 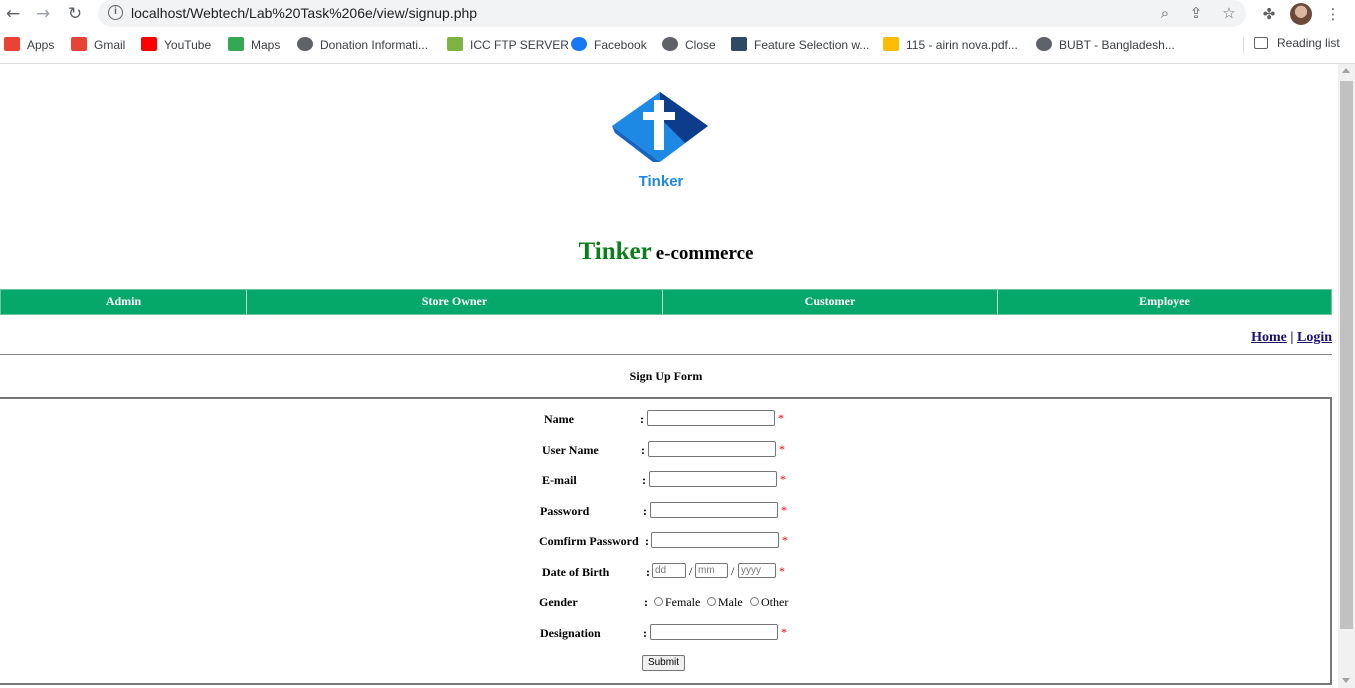 What do you see at coordinates (620, 45) in the screenshot?
I see `bookmark-label: Facebook` at bounding box center [620, 45].